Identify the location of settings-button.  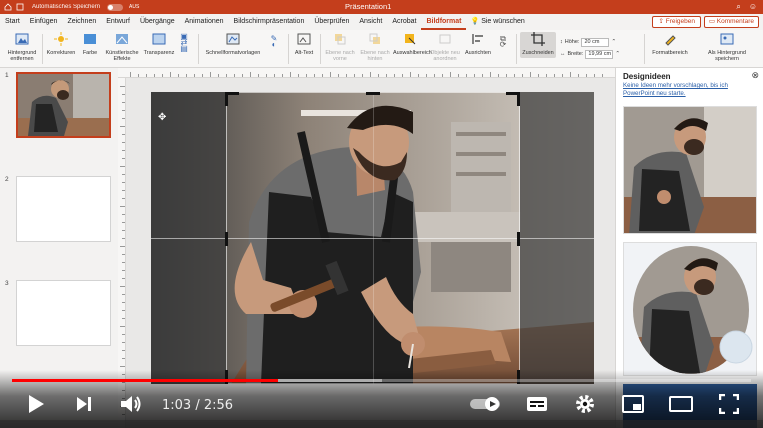
(585, 404).